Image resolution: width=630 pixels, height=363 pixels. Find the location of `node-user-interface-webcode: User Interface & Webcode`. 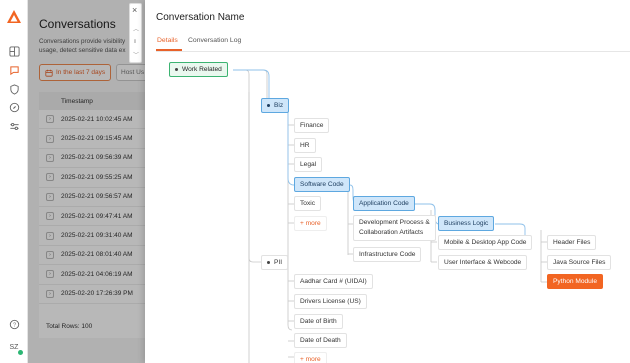

node-user-interface-webcode: User Interface & Webcode is located at coordinates (483, 262).